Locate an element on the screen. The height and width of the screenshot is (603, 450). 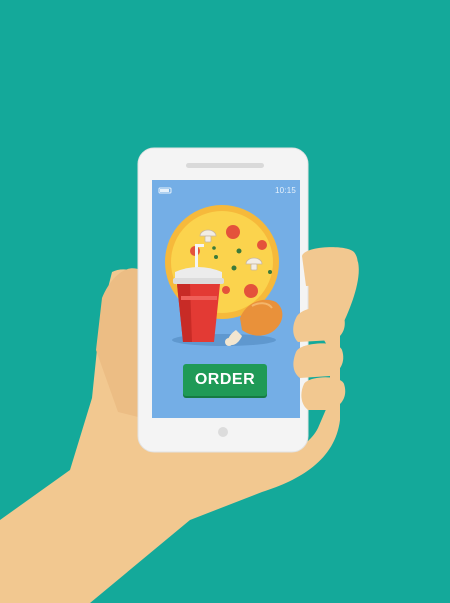
phone-home-button is located at coordinates (223, 432).